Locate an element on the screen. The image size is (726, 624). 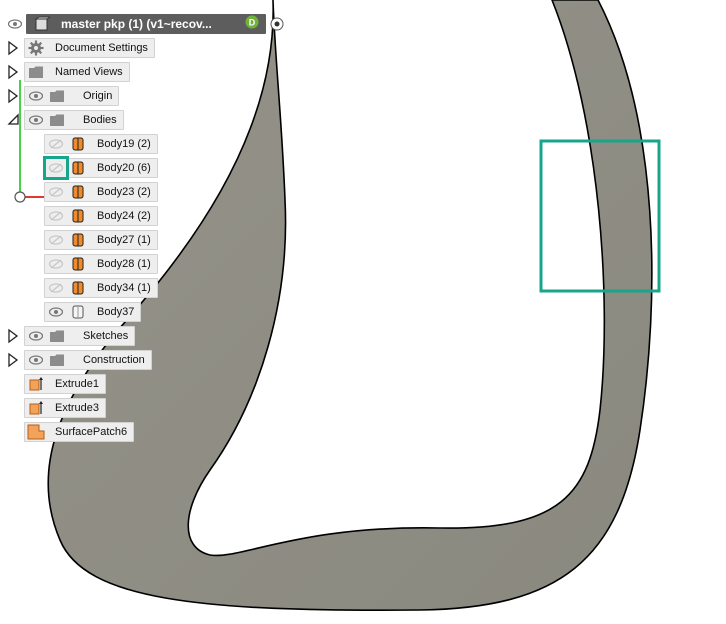
root-component-row: master pkp (1) (v1~recov... D is located at coordinates (146, 24).